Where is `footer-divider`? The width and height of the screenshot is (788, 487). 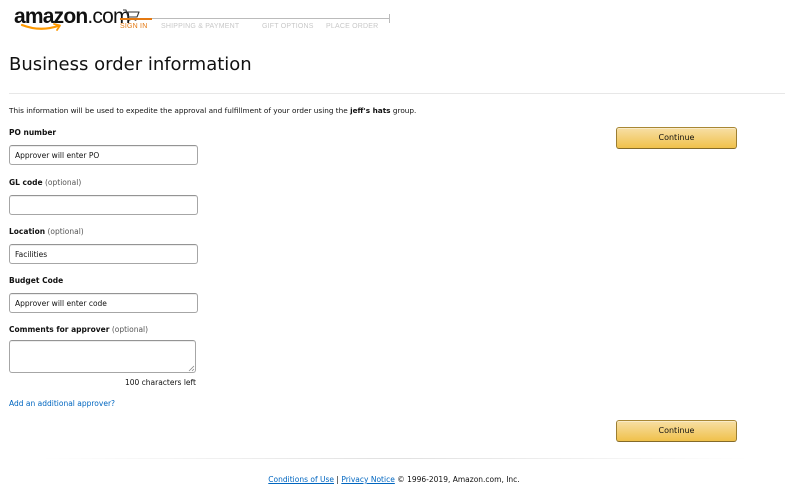
footer-divider is located at coordinates (395, 458).